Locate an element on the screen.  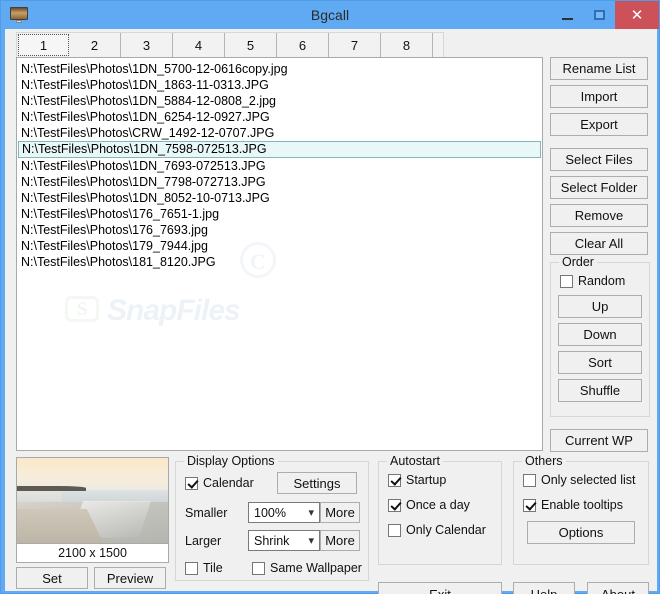
preview-panel: 2100 x 1500 Set Preview is located at coordinates (92, 523).